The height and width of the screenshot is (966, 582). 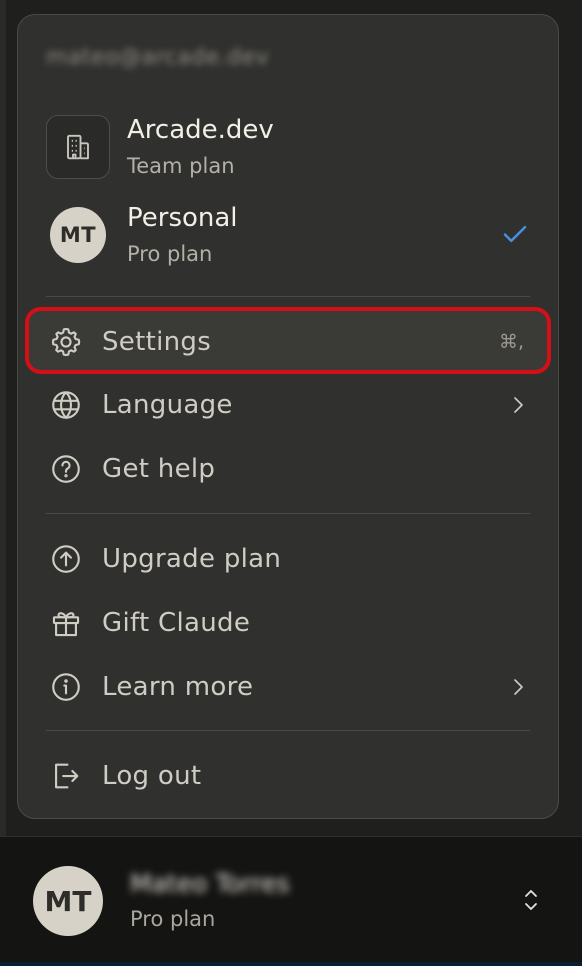 What do you see at coordinates (66, 559) in the screenshot?
I see `arrow-up-circle-icon` at bounding box center [66, 559].